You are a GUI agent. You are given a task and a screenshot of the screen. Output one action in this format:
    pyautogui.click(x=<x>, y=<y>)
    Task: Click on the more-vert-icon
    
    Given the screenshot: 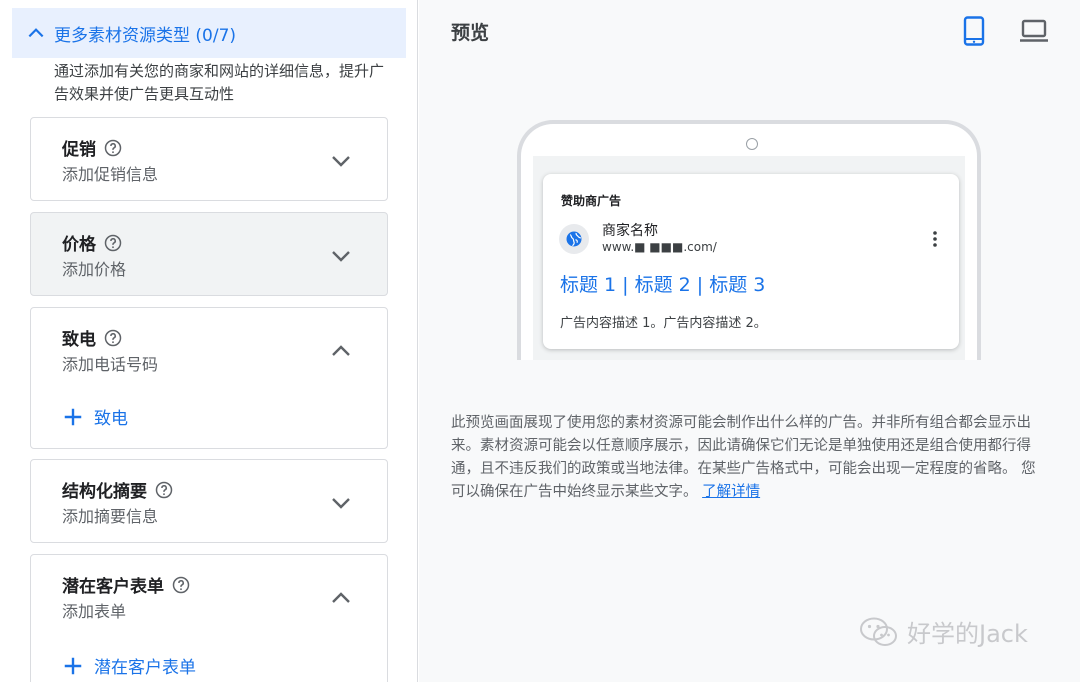 What is the action you would take?
    pyautogui.click(x=935, y=239)
    